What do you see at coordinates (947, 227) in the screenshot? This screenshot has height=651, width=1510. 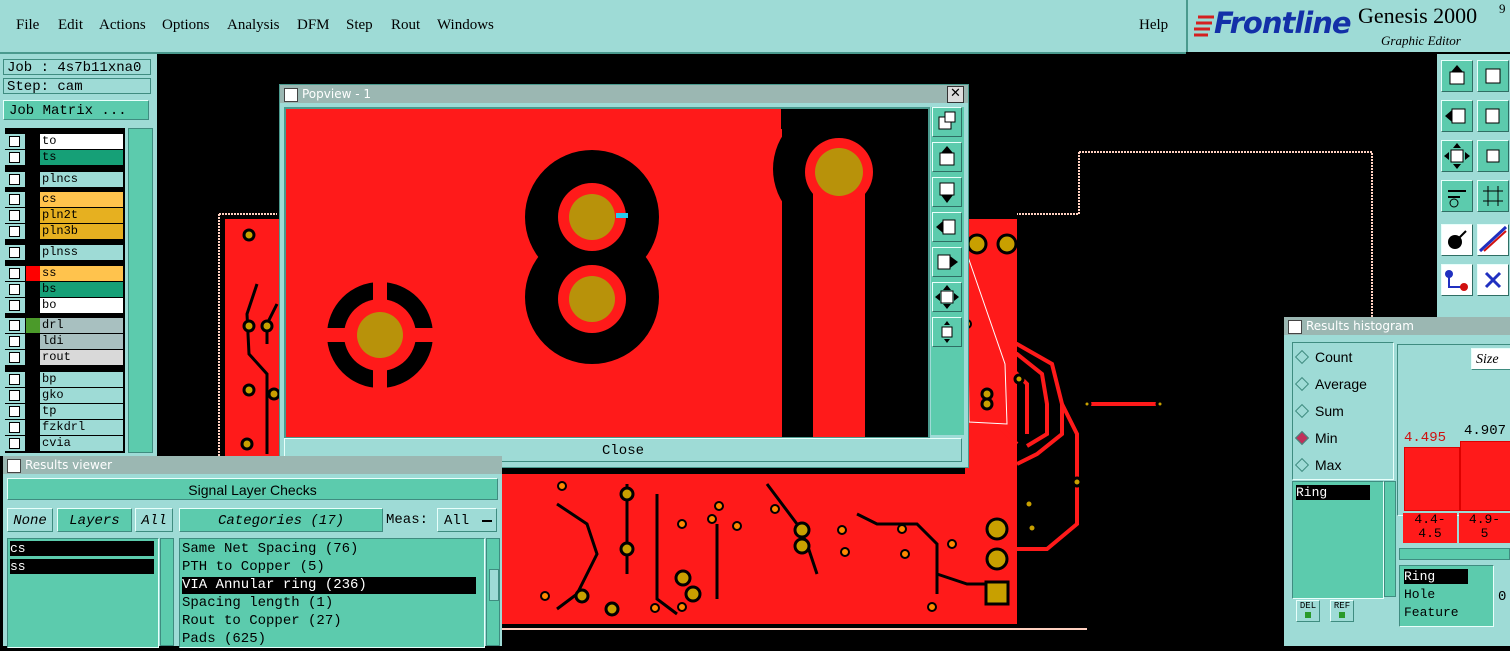 I see `popview-pan-left-icon` at bounding box center [947, 227].